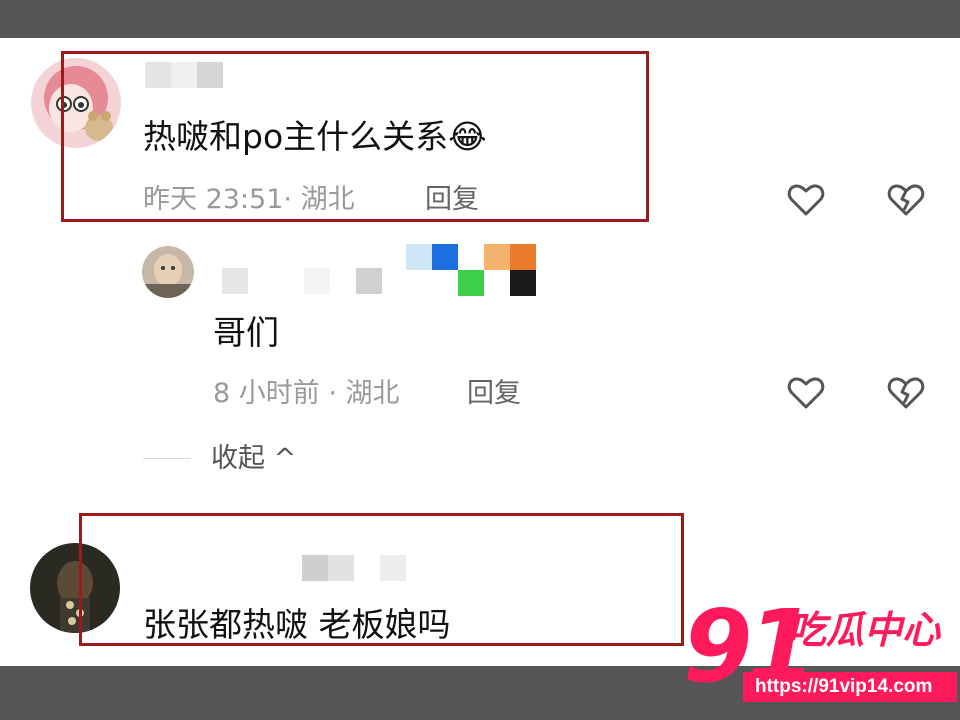 This screenshot has width=960, height=720. What do you see at coordinates (864, 630) in the screenshot?
I see `watermark-title: 吃瓜中心` at bounding box center [864, 630].